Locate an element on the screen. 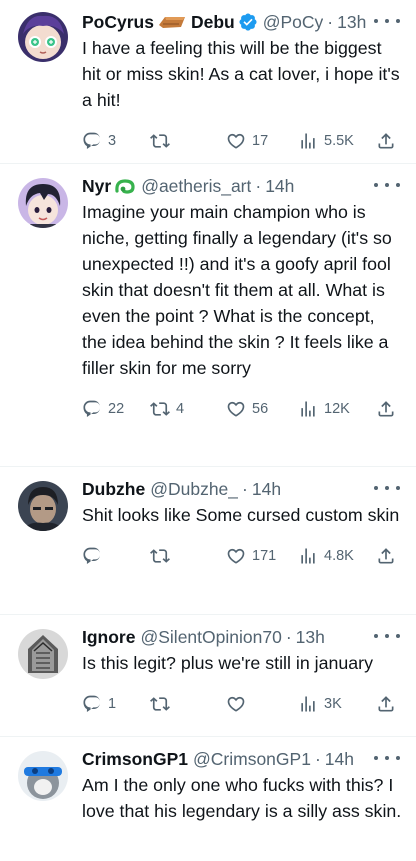 This screenshot has width=416, height=861. views-button: 4.8K is located at coordinates (337, 556).